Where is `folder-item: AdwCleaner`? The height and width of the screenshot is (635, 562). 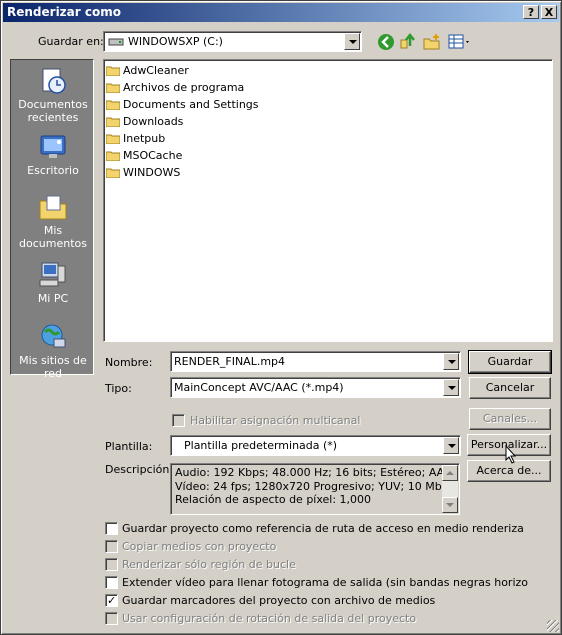 folder-item: AdwCleaner is located at coordinates (147, 70).